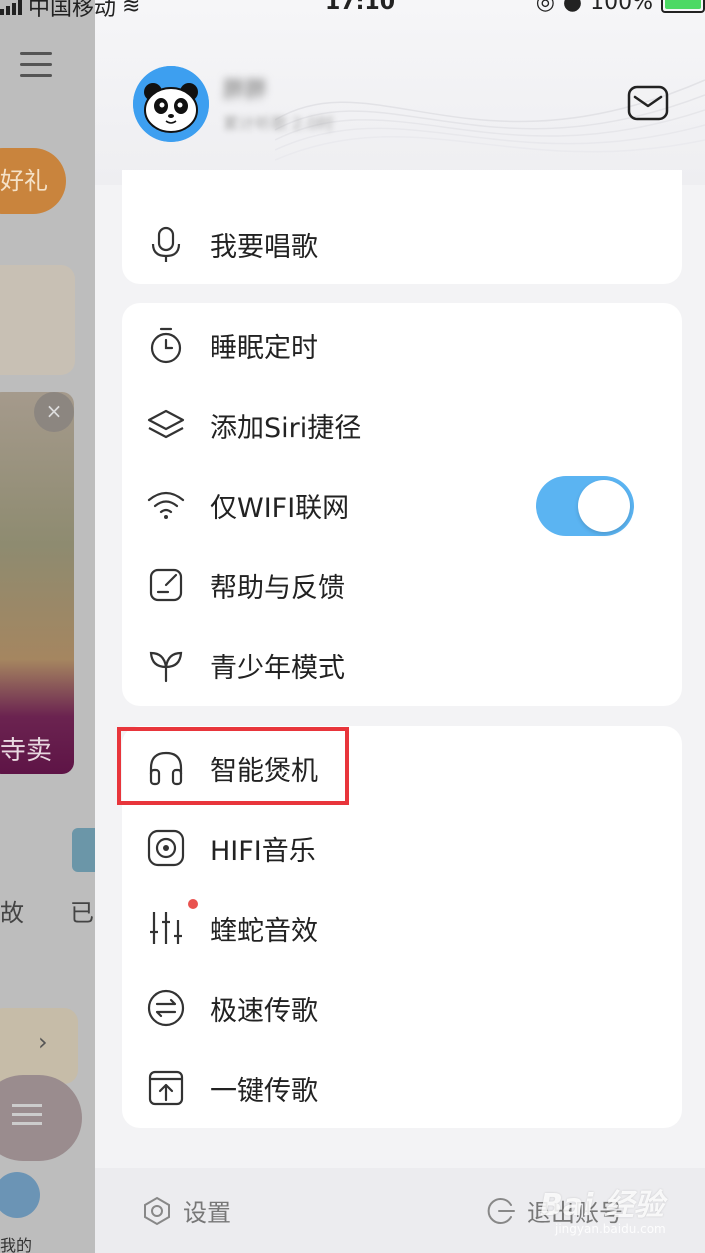 The width and height of the screenshot is (705, 1253). I want to click on menu-item-youth-mode: 青少年模式, so click(402, 665).